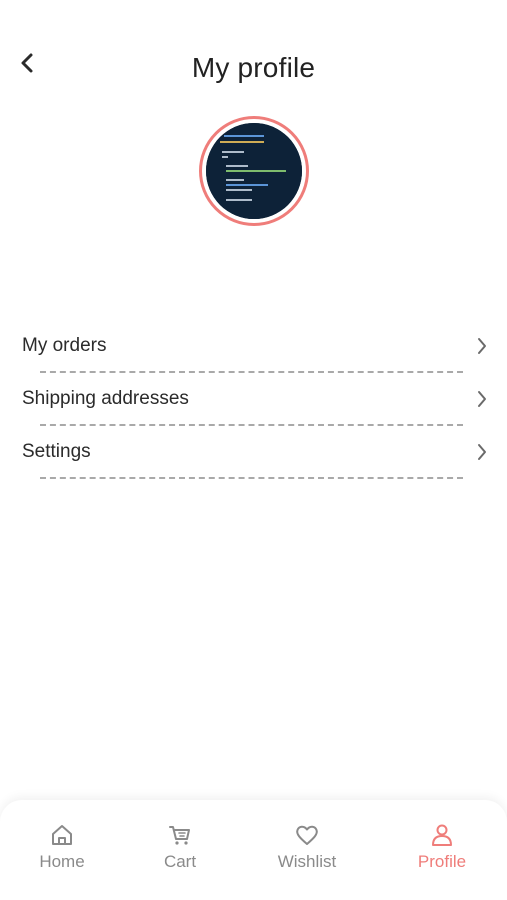 This screenshot has width=507, height=900. What do you see at coordinates (251, 478) in the screenshot?
I see `dashed-divider` at bounding box center [251, 478].